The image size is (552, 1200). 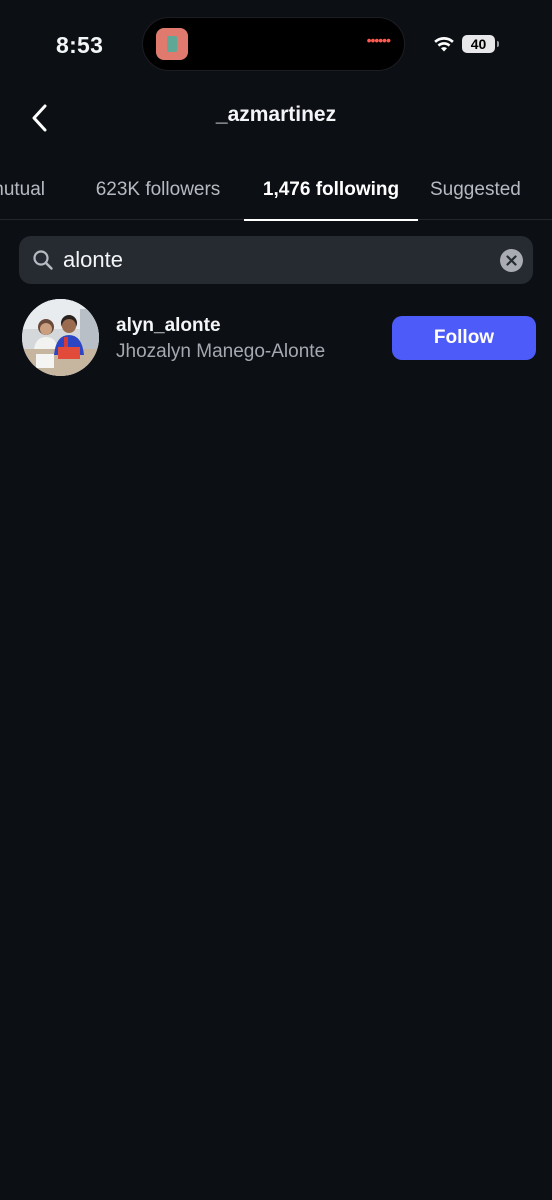 I want to click on search-icon, so click(x=43, y=260).